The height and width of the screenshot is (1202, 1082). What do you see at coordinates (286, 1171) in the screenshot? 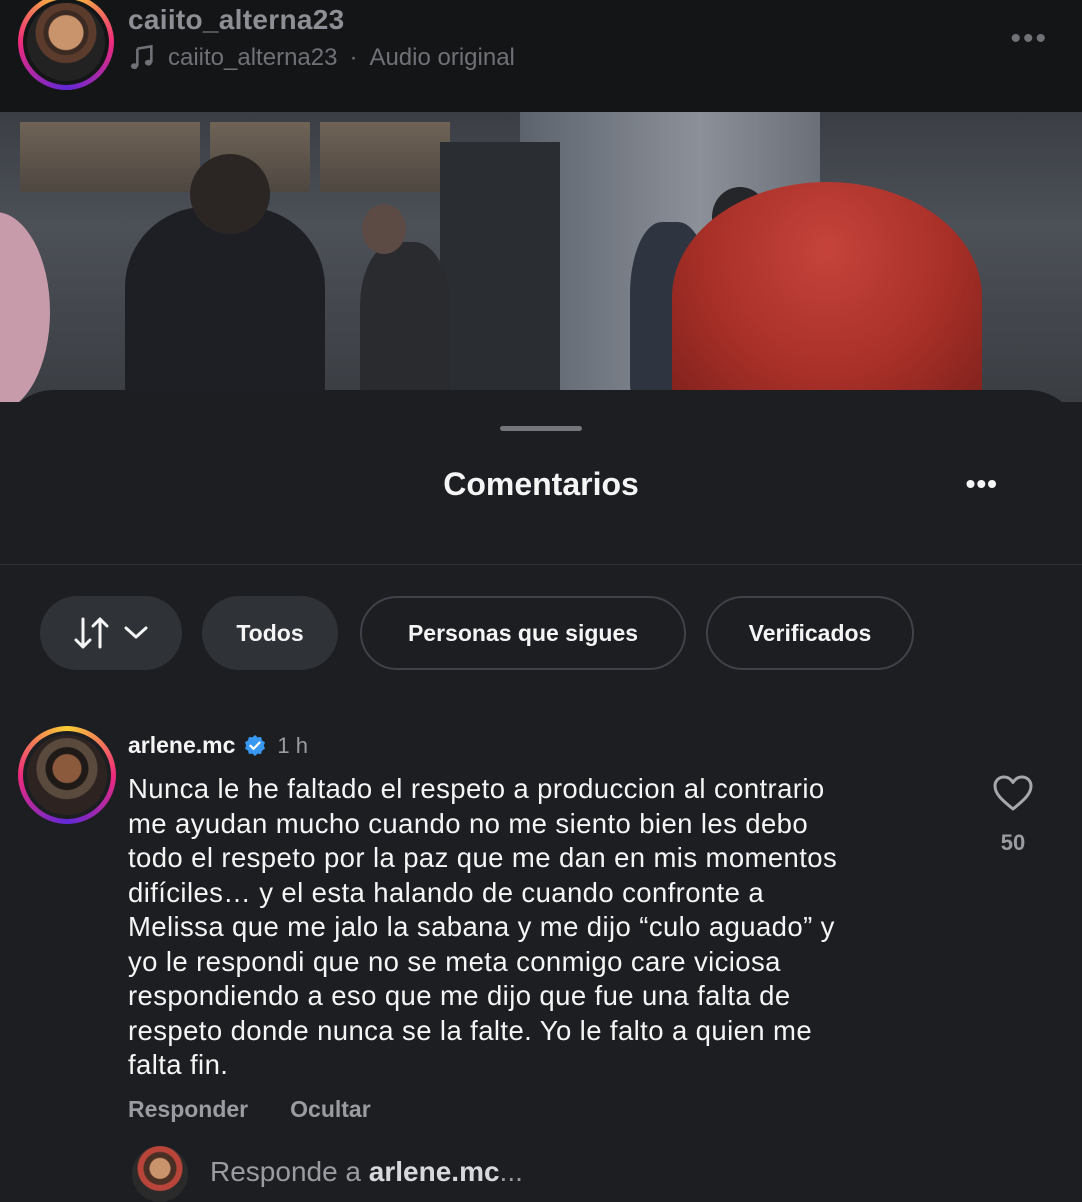
I see `reply-prefix: Responde a` at bounding box center [286, 1171].